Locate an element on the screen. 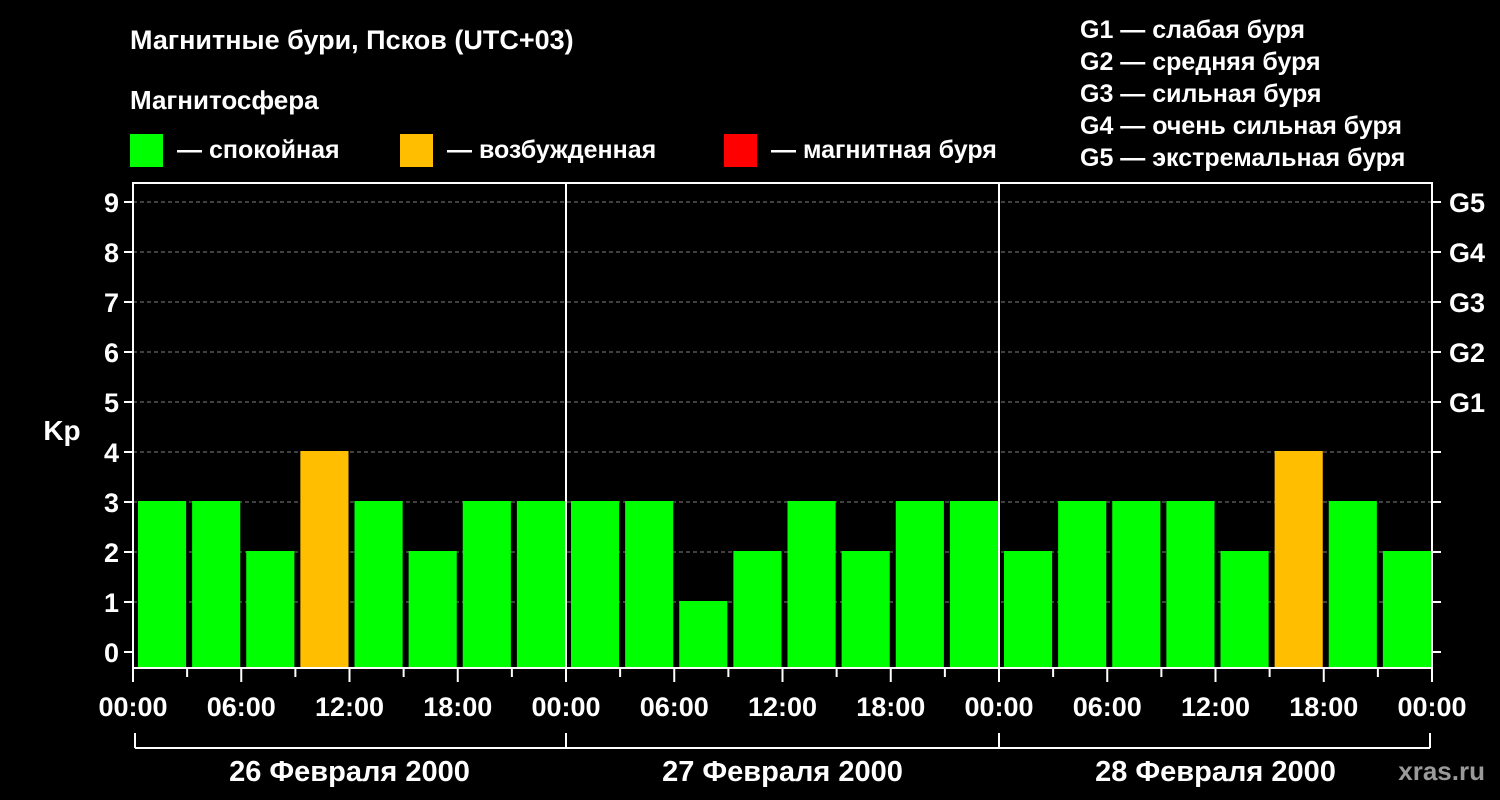 This screenshot has width=1500, height=800. legend-label: — возбужденная is located at coordinates (551, 150).